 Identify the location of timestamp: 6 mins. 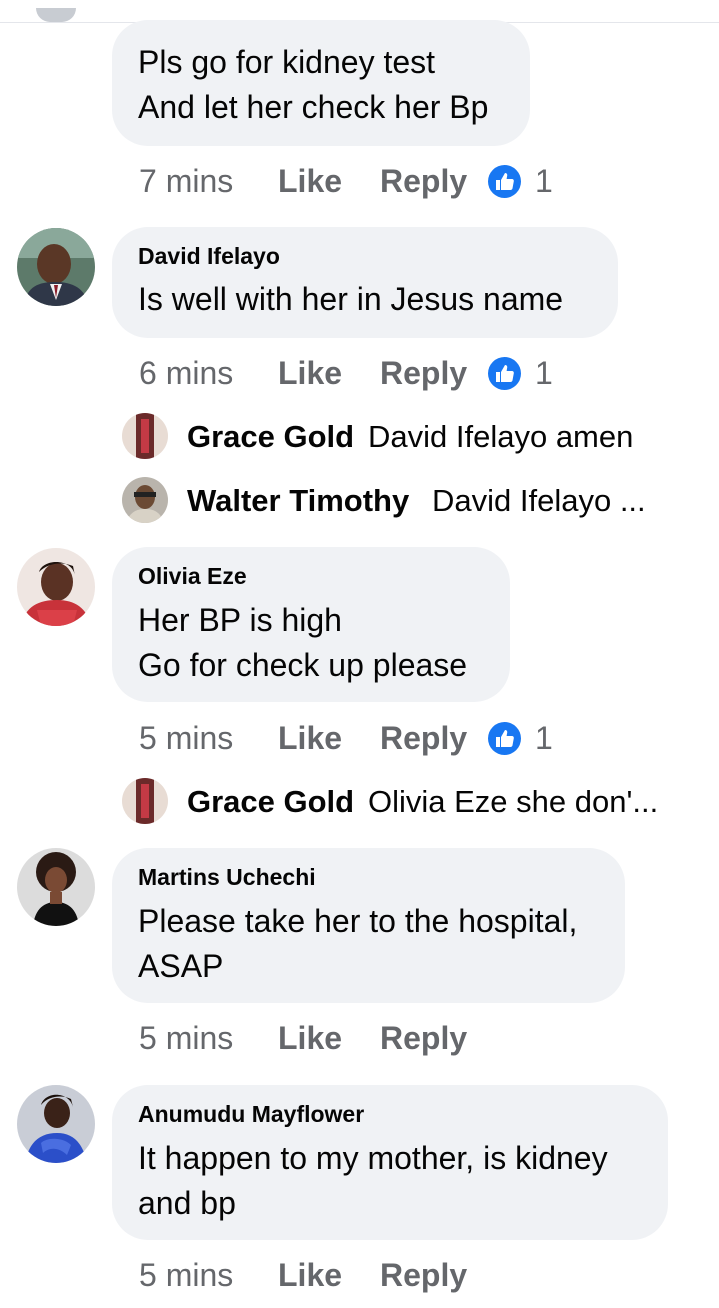
(186, 373).